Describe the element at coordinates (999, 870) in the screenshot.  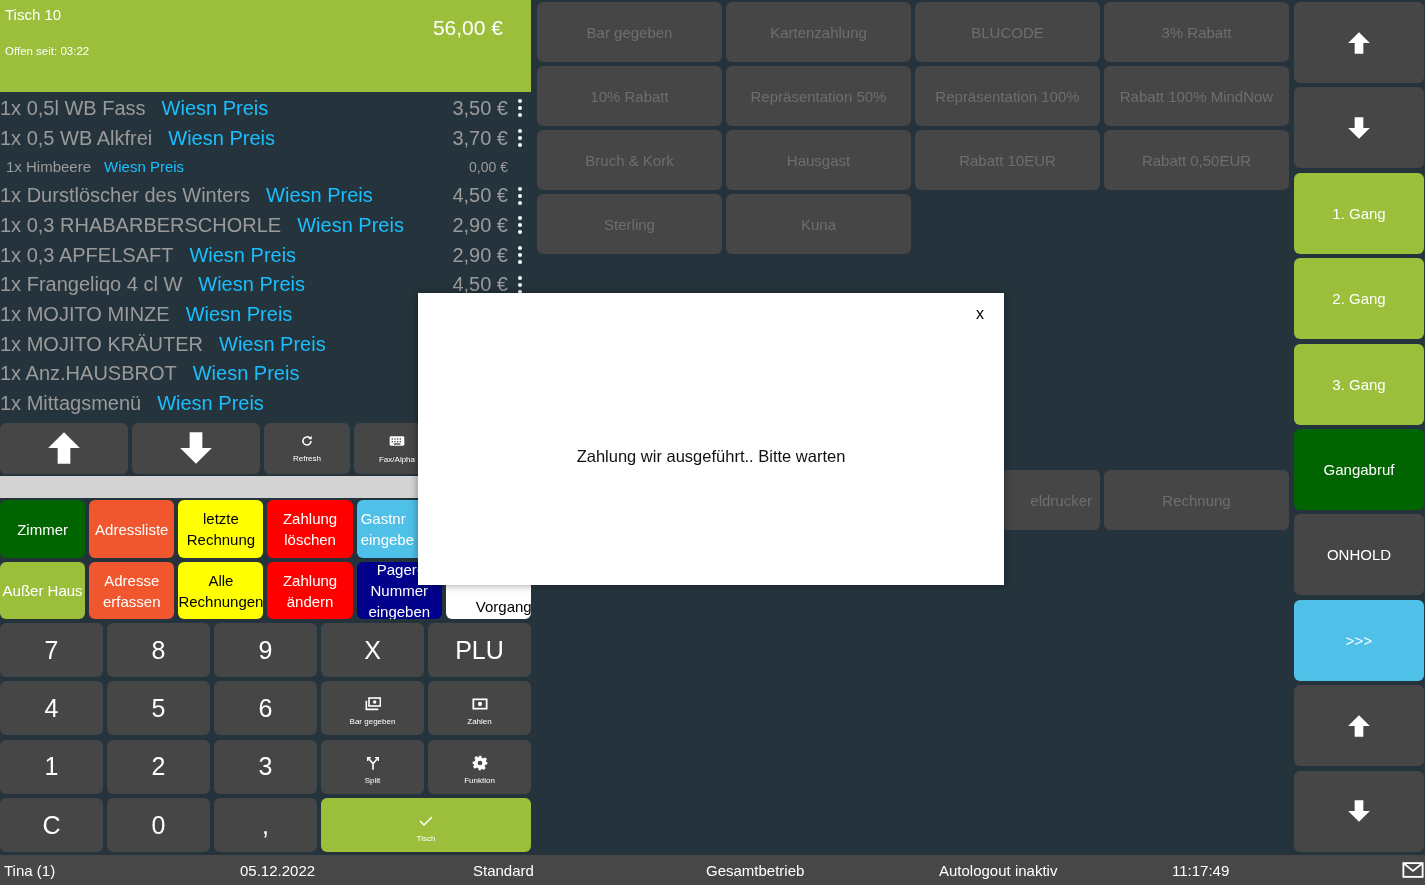
I see `autologout-status: Autologout inaktiv` at that location.